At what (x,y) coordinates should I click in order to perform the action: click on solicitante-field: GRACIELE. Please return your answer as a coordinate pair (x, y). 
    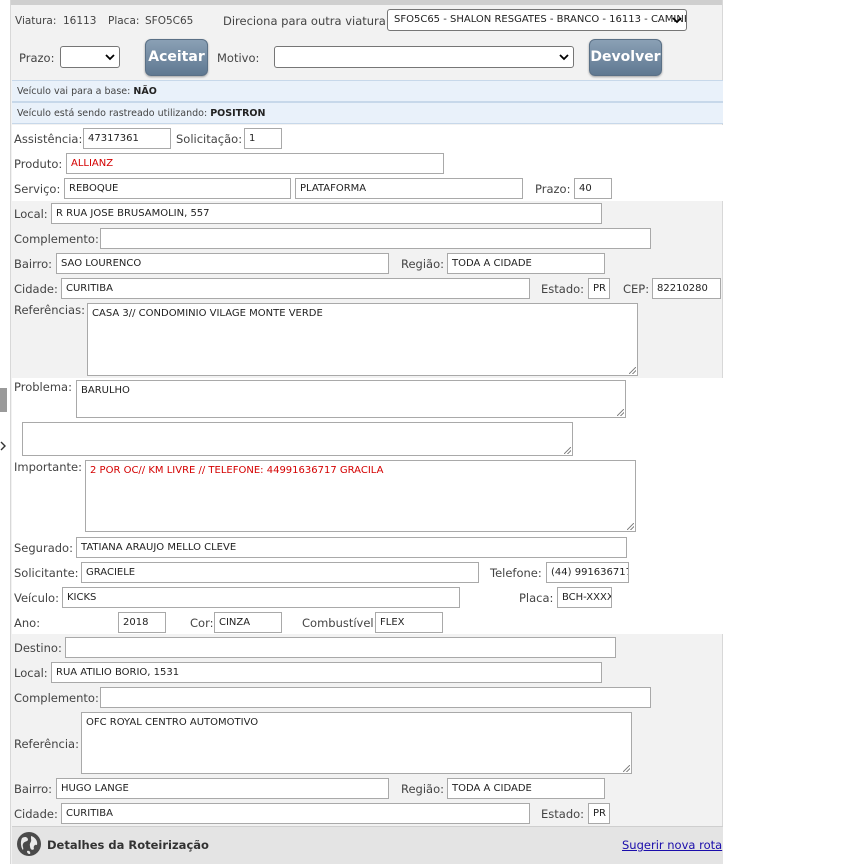
    Looking at the image, I should click on (280, 572).